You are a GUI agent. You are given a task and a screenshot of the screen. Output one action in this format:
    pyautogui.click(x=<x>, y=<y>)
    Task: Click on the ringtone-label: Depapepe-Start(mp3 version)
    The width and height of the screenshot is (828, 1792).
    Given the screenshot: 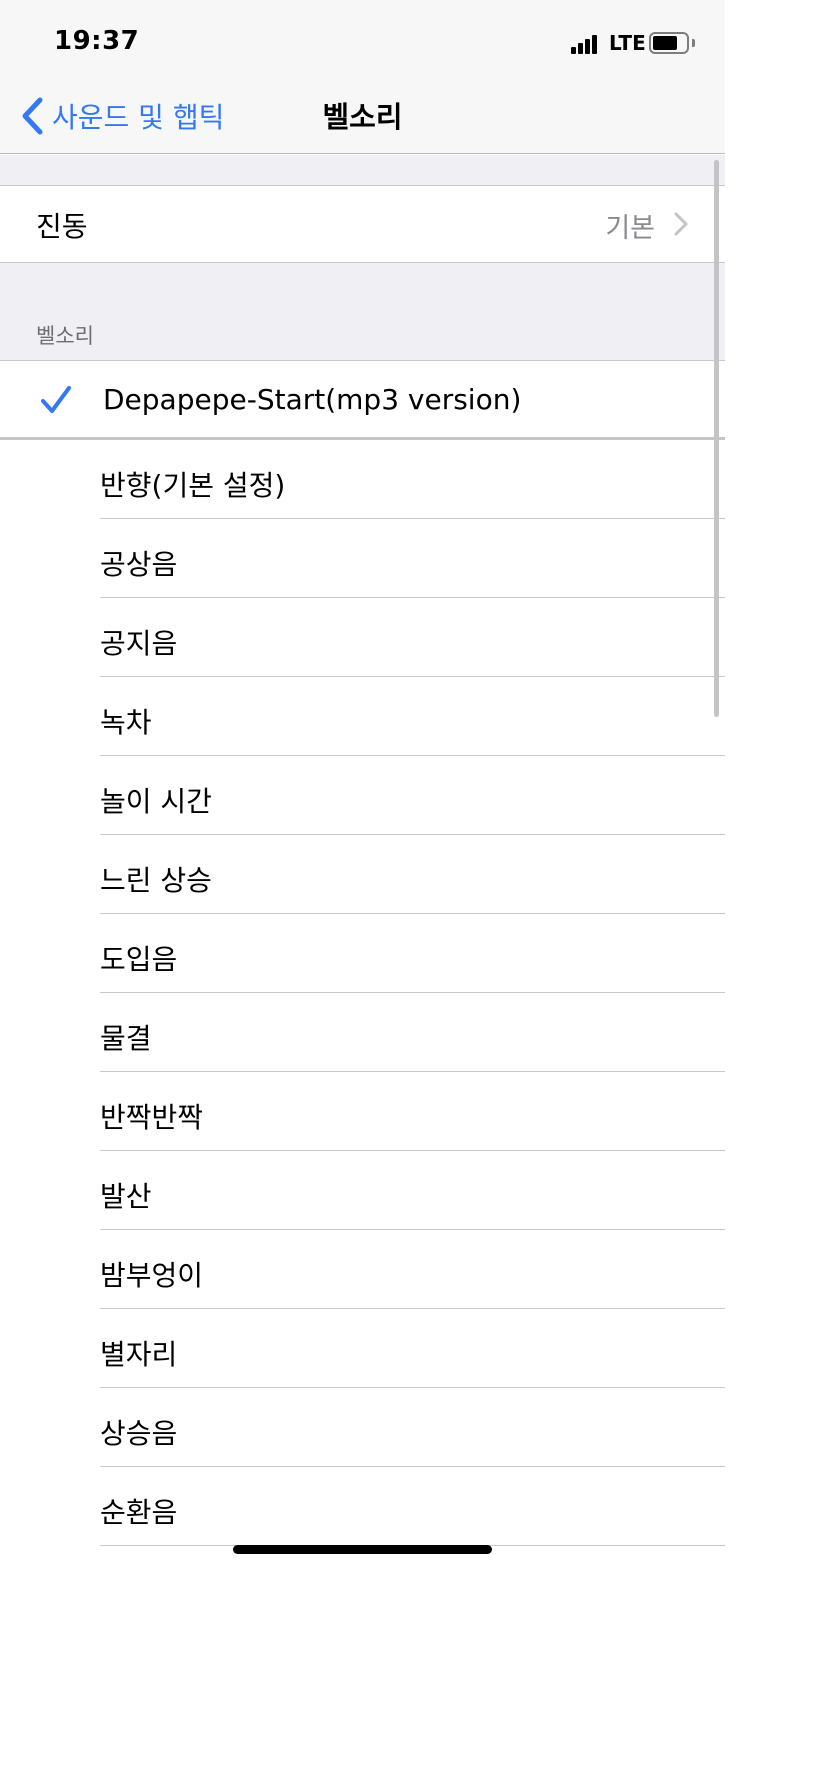 What is the action you would take?
    pyautogui.click(x=312, y=399)
    